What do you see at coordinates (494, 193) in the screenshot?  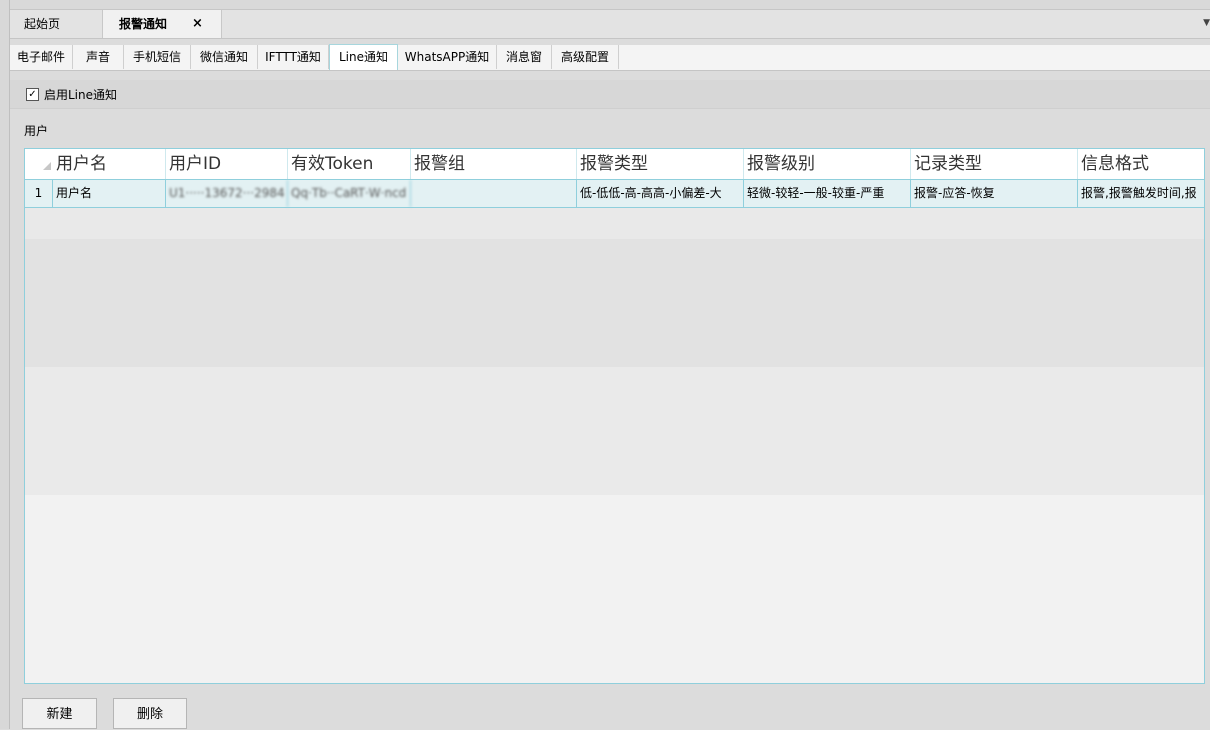 I see `cell-alarm-group` at bounding box center [494, 193].